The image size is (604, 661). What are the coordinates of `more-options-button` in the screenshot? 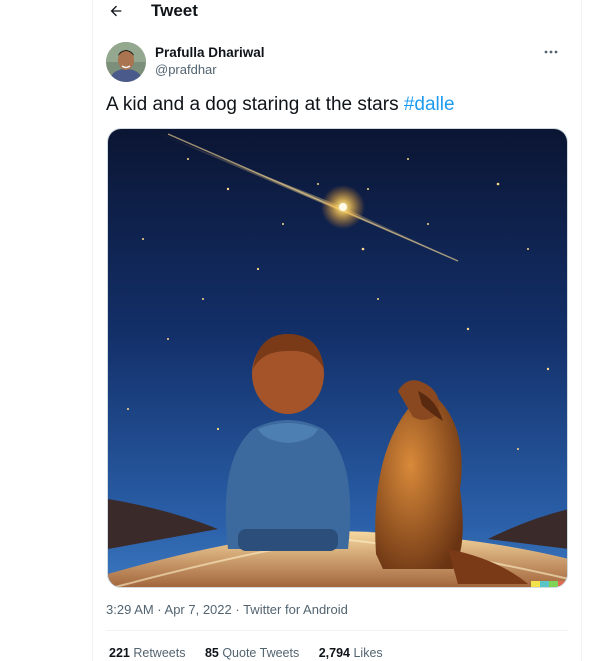 It's located at (551, 52).